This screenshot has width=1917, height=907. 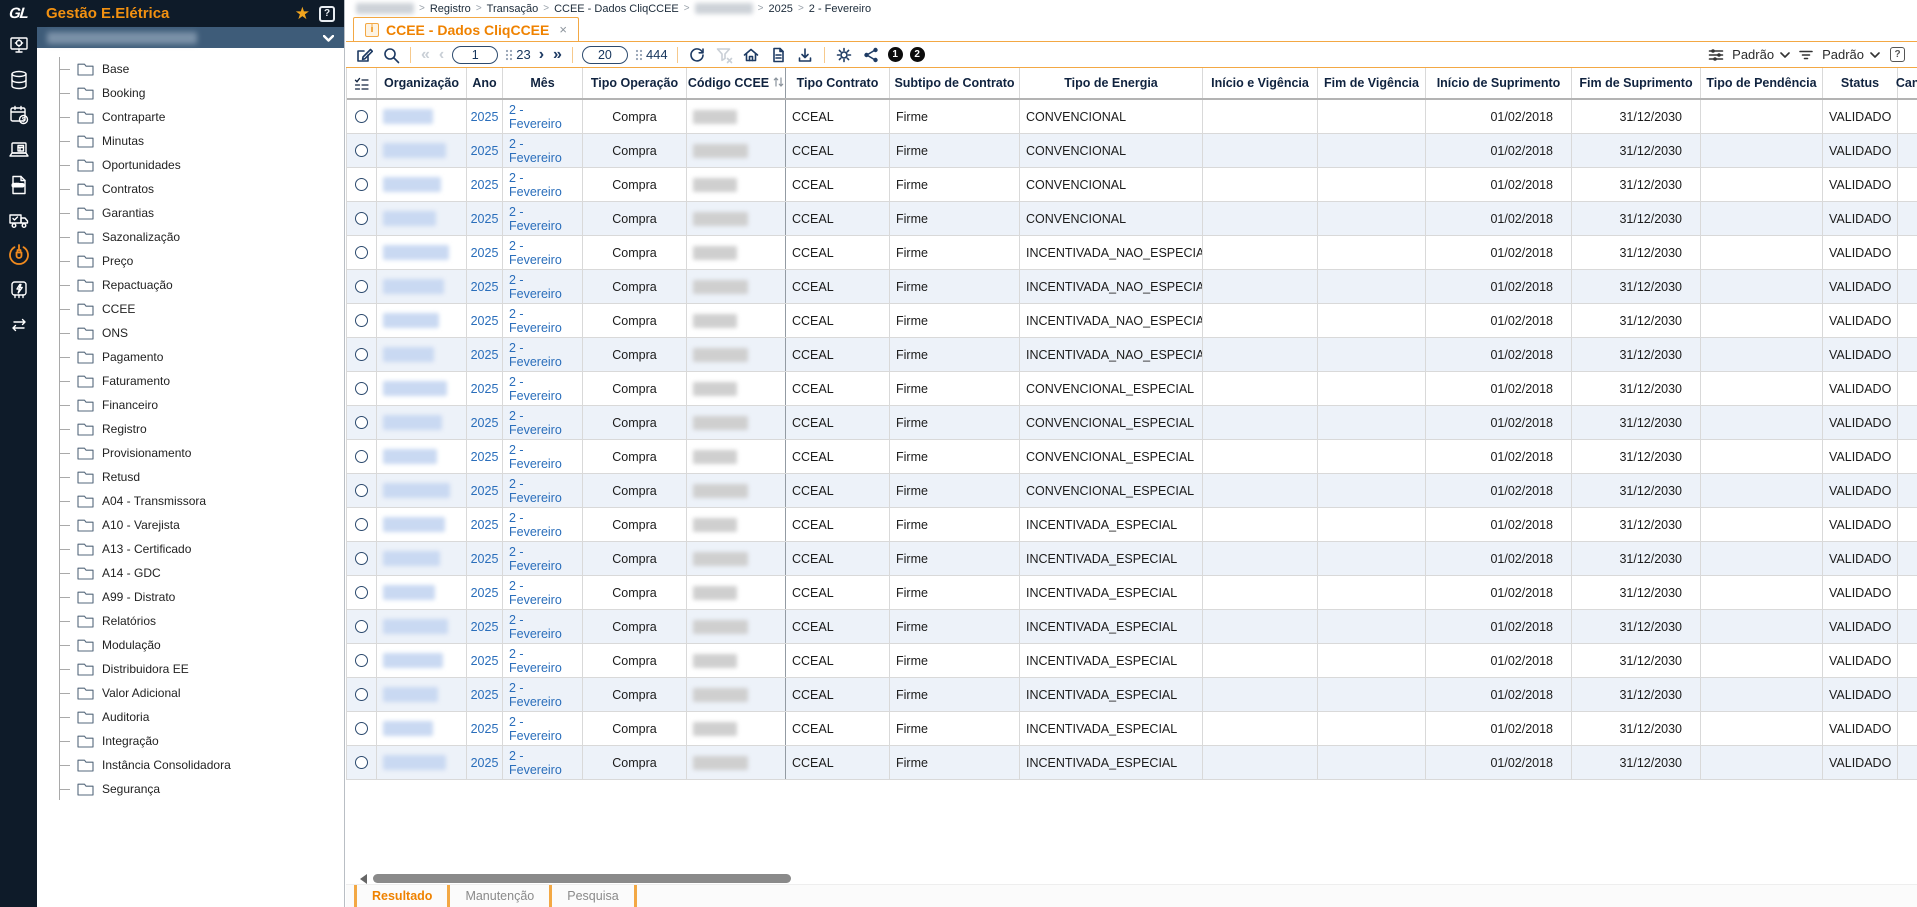 I want to click on tree-item-a04-transmissora: A04 - Transmissora, so click(x=190, y=501).